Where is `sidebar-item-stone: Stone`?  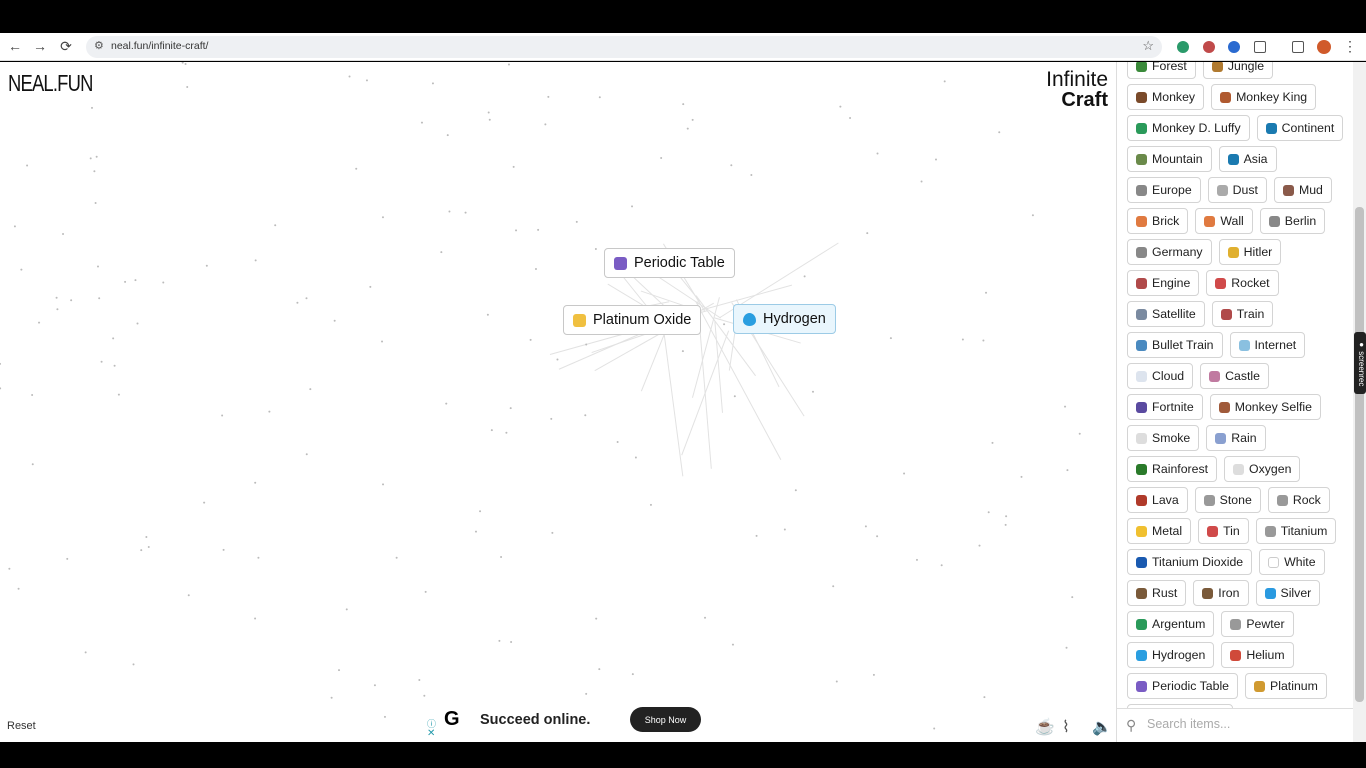 sidebar-item-stone: Stone is located at coordinates (1227, 500).